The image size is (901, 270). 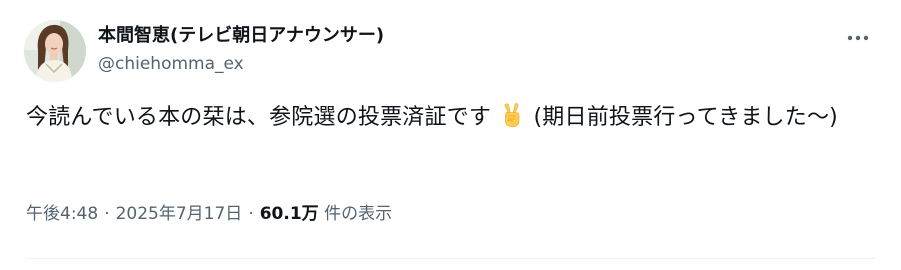 I want to click on avatar, so click(x=55, y=51).